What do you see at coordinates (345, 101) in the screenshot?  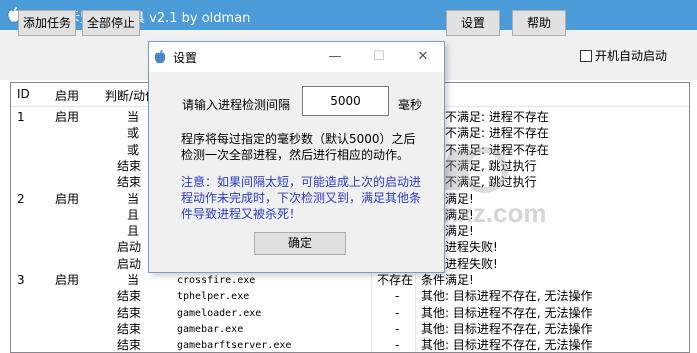 I see `interval-input` at bounding box center [345, 101].